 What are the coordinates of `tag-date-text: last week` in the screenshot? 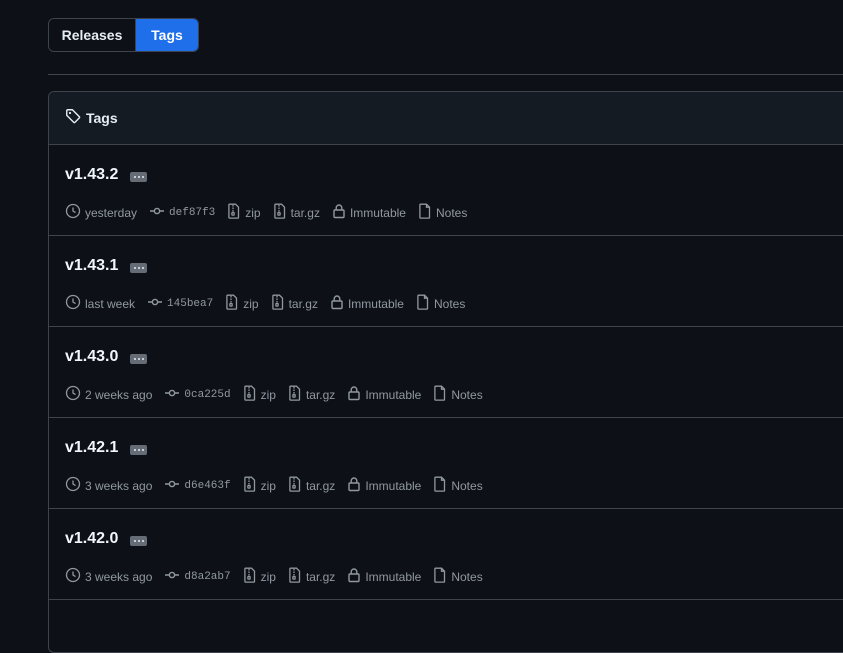 It's located at (110, 303).